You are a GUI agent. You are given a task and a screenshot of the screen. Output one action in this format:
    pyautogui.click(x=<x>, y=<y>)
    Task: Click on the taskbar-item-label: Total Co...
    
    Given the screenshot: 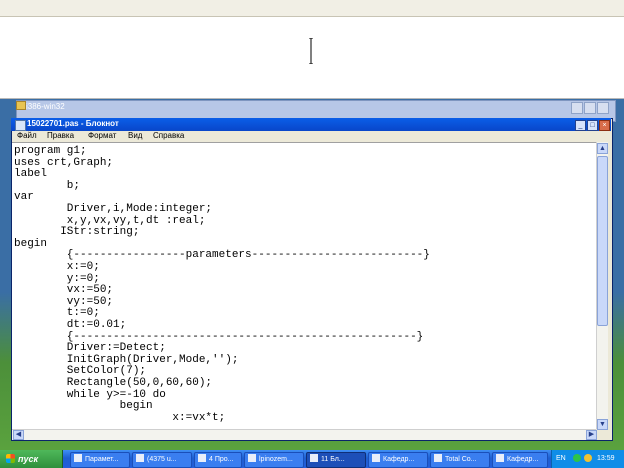 What is the action you would take?
    pyautogui.click(x=461, y=459)
    